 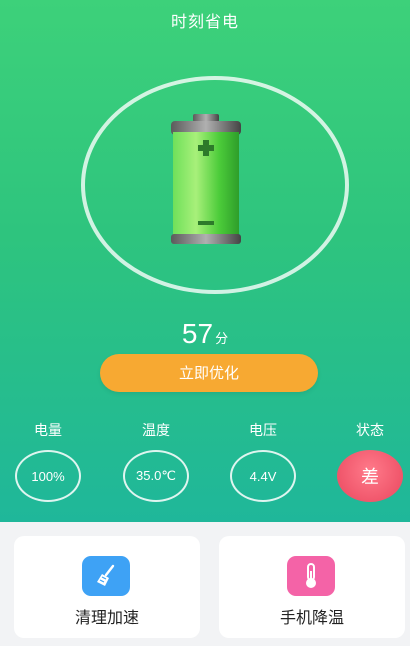 I want to click on stat-label: 电压, so click(x=263, y=431).